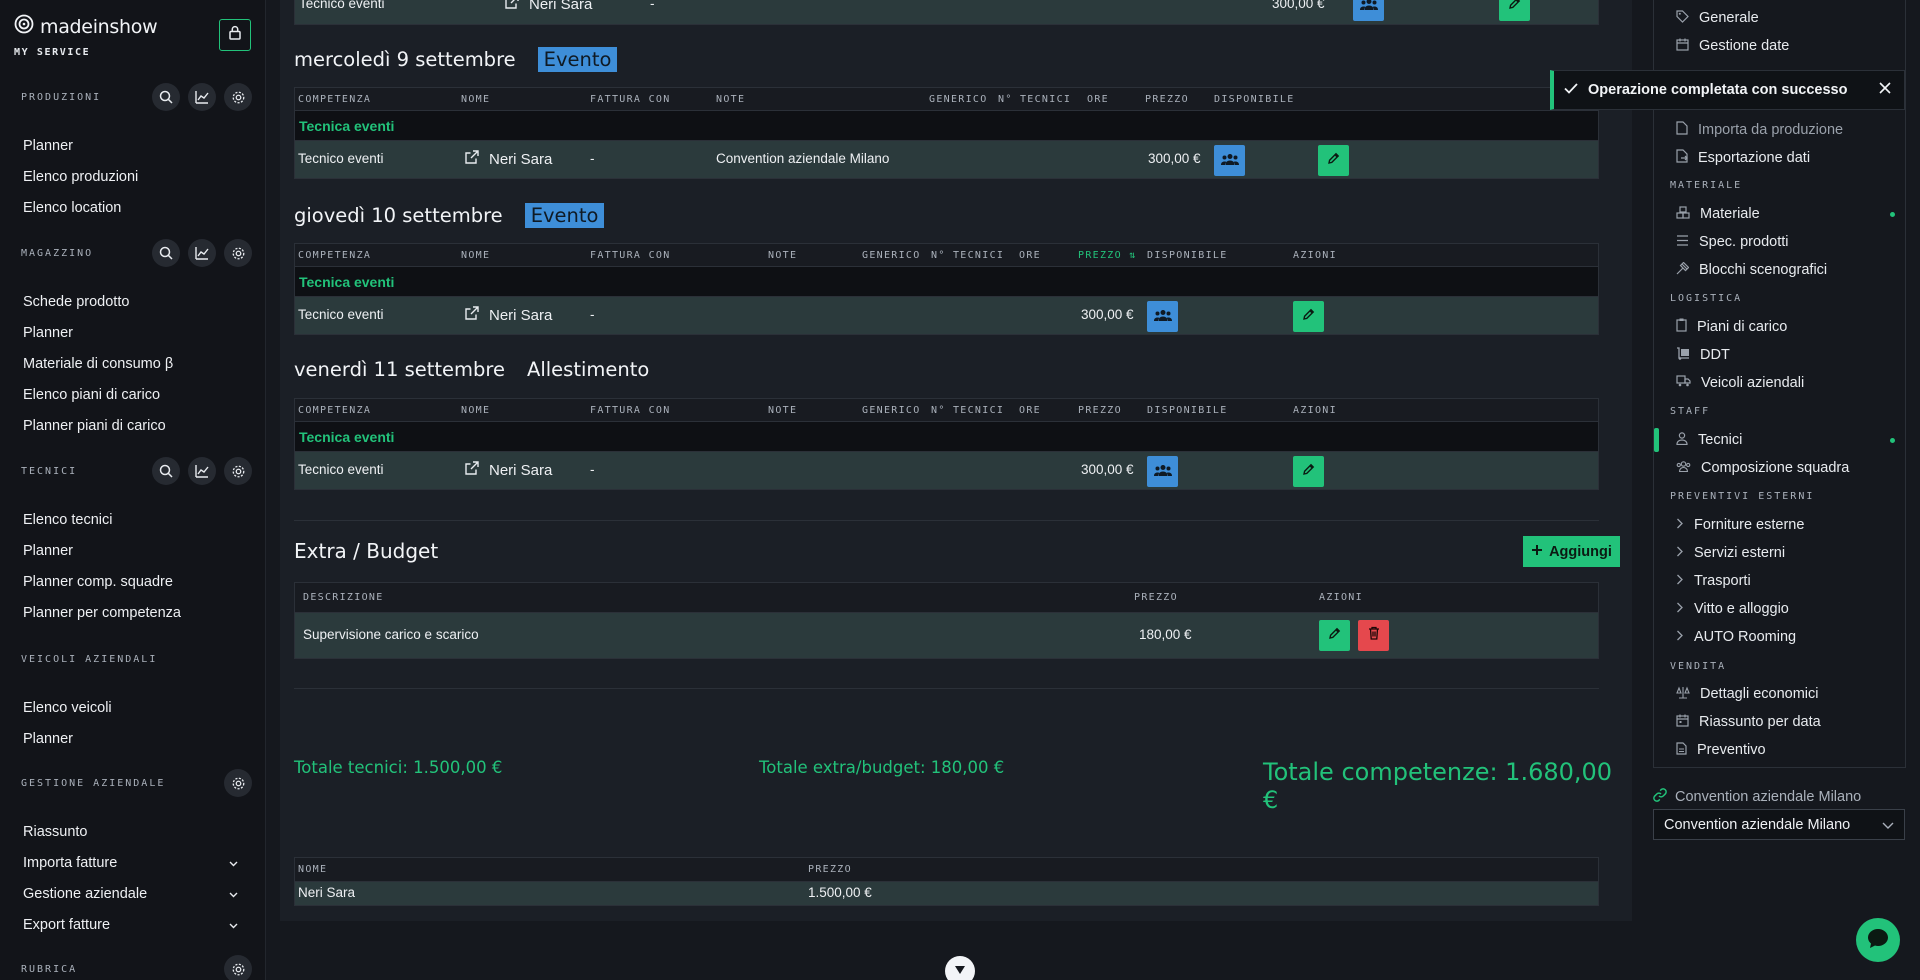 Image resolution: width=1920 pixels, height=980 pixels. Describe the element at coordinates (1779, 750) in the screenshot. I see `rnav-preventivo: Preventivo` at that location.